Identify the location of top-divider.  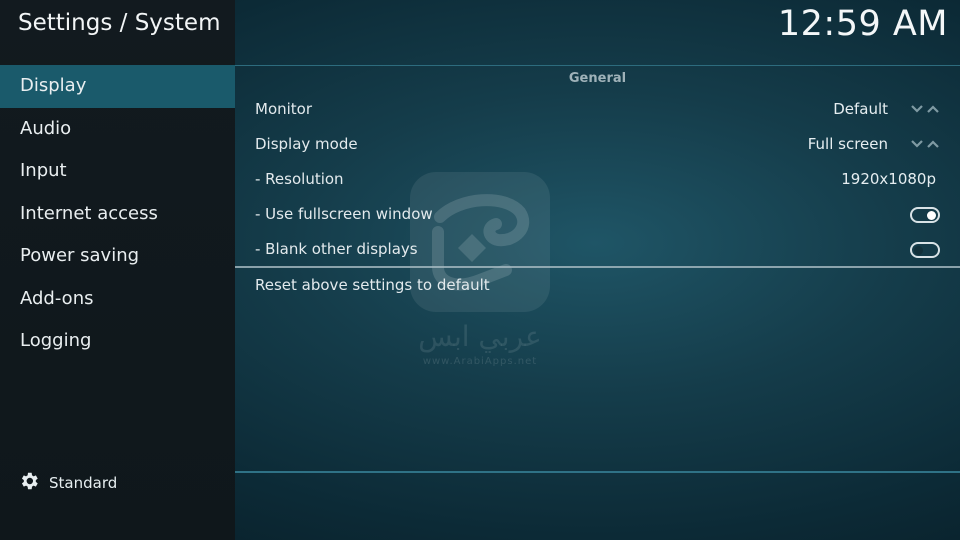
(597, 65).